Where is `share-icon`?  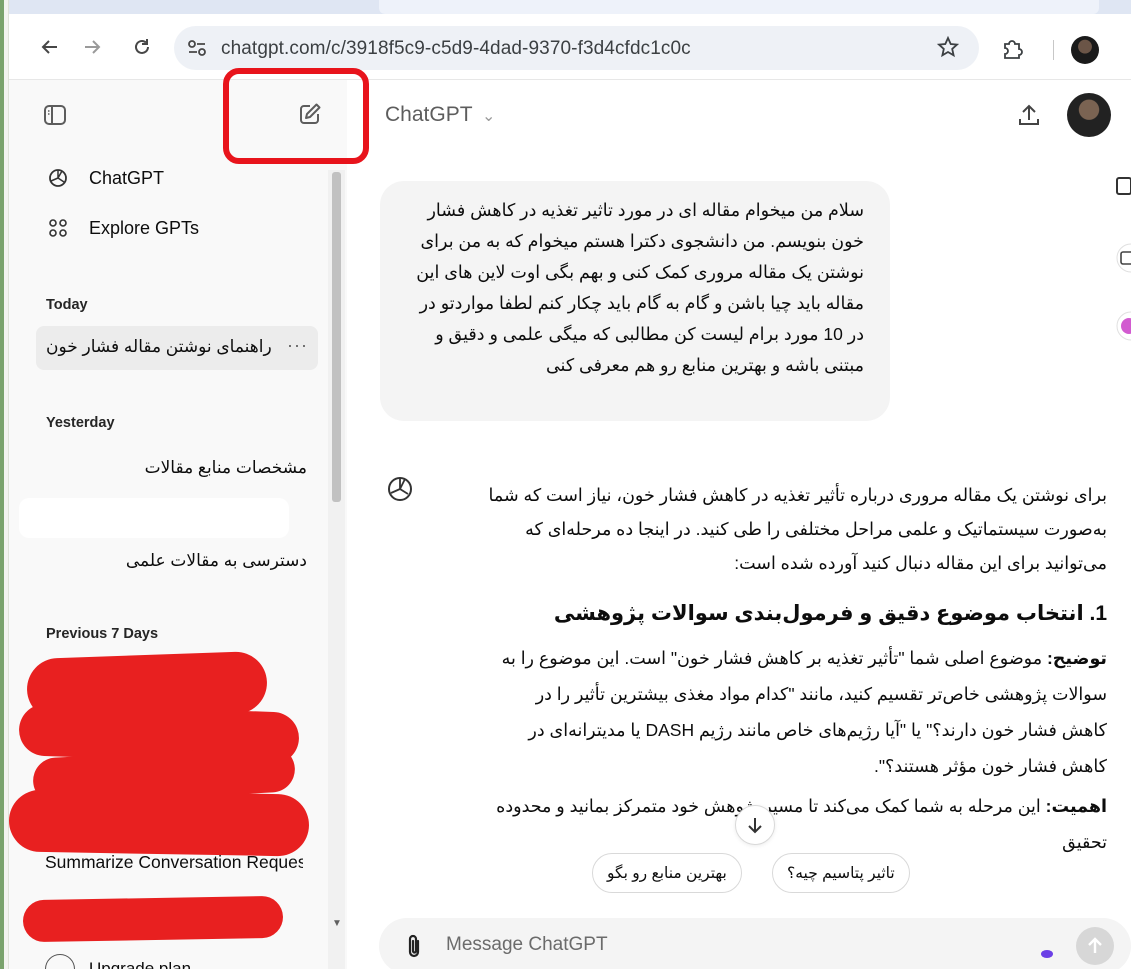 share-icon is located at coordinates (1030, 117).